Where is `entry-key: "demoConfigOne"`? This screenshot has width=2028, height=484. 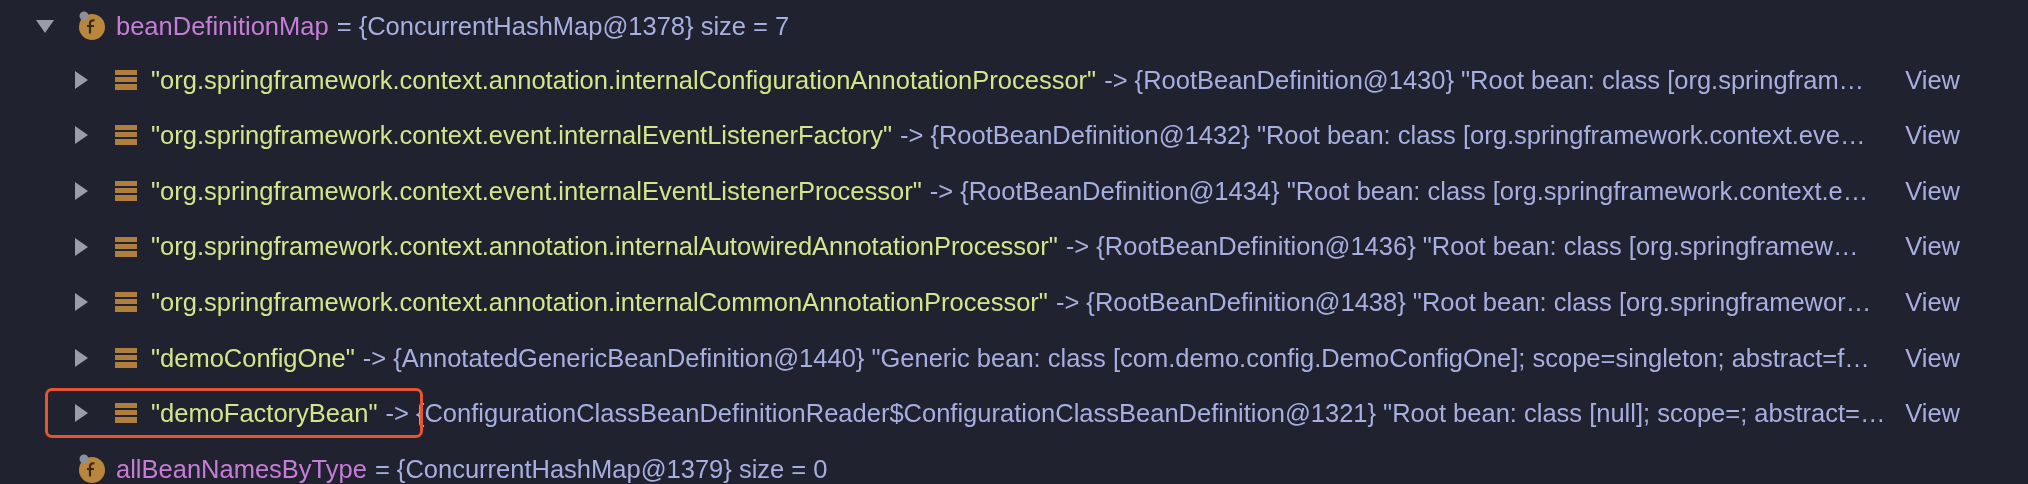 entry-key: "demoConfigOne" is located at coordinates (253, 357).